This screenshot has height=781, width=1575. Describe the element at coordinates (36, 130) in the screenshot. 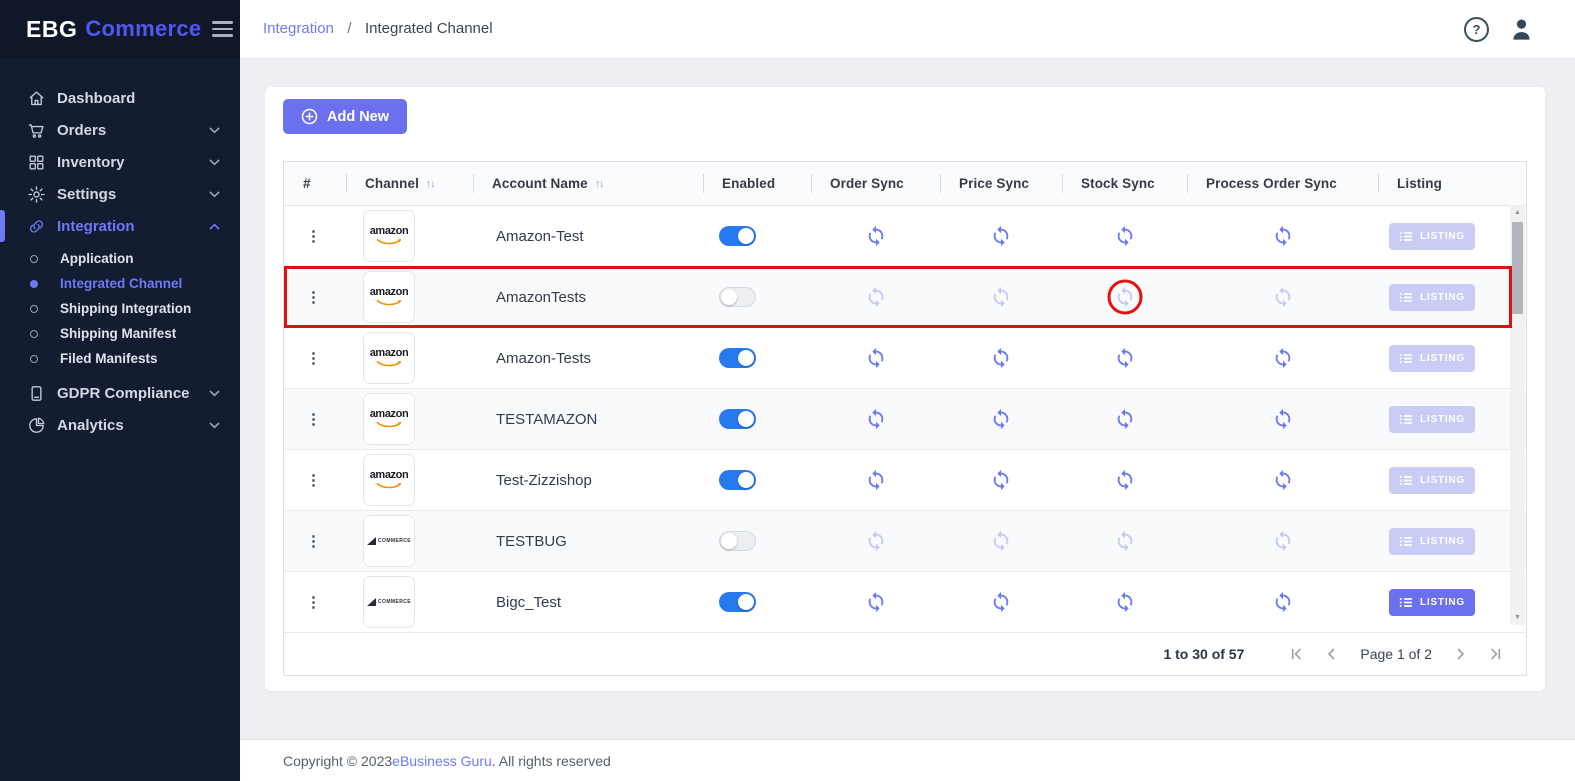

I see `cart-icon` at that location.